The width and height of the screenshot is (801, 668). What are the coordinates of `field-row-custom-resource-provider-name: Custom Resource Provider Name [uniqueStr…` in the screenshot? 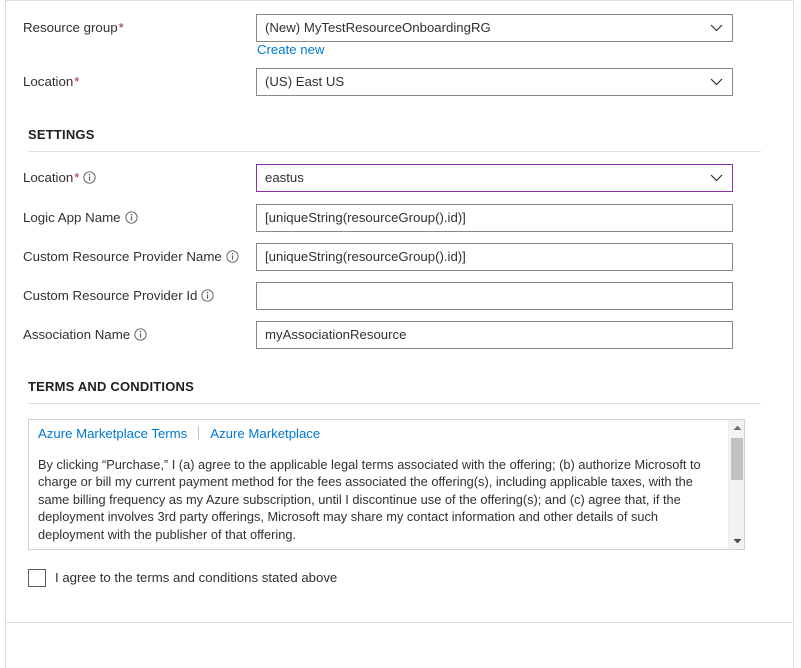 It's located at (399, 257).